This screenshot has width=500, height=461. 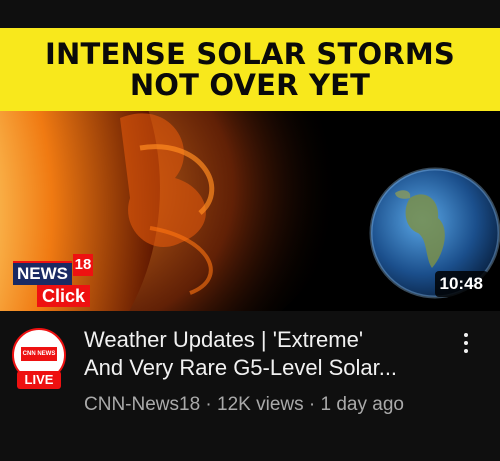 What do you see at coordinates (250, 53) in the screenshot?
I see `headline-line-1: INTENSE SOLAR STORMS` at bounding box center [250, 53].